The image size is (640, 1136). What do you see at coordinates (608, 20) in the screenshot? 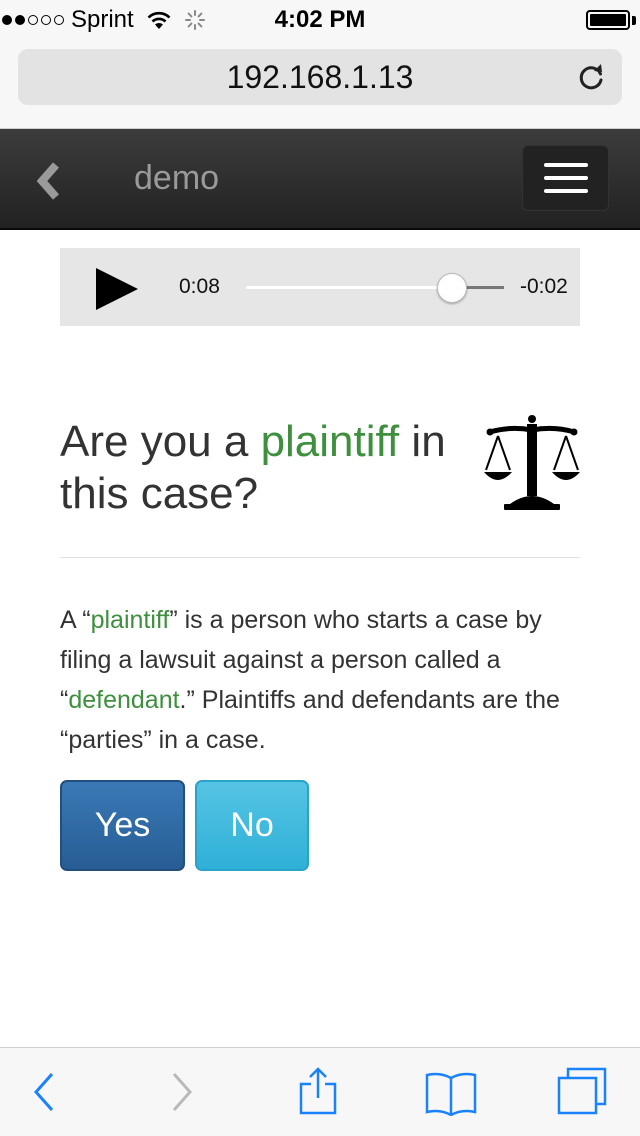
I see `battery-icon` at bounding box center [608, 20].